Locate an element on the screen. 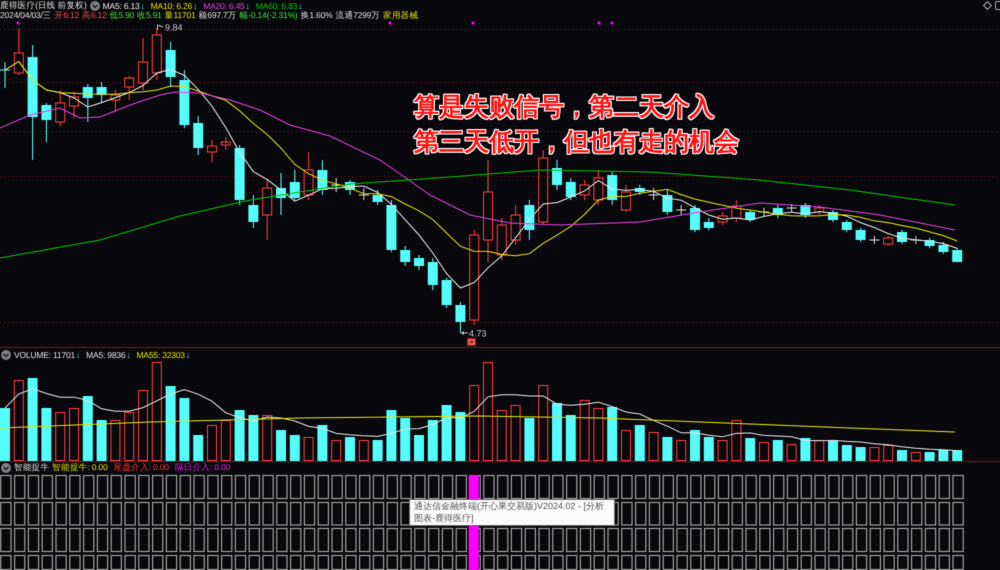 This screenshot has width=1000, height=570. indicator-value: MA20: 6.45 is located at coordinates (224, 5).